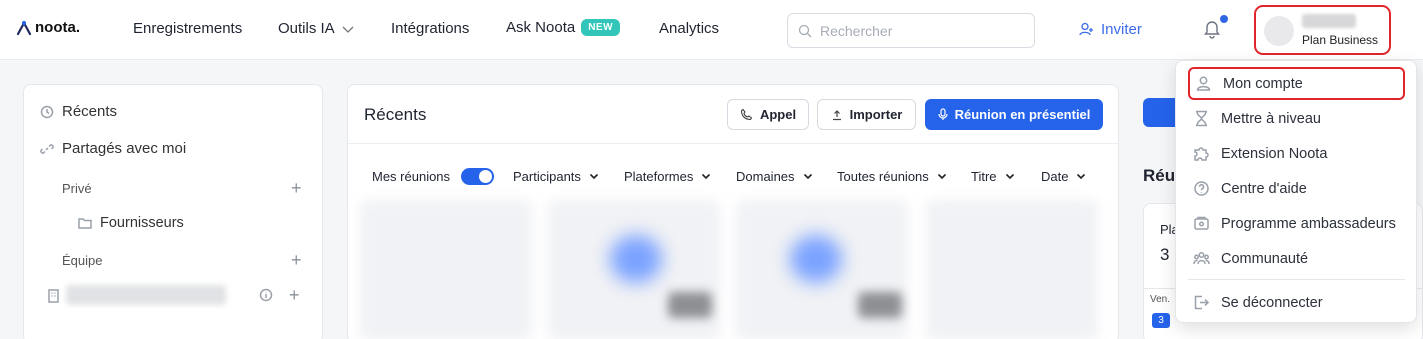 The width and height of the screenshot is (1423, 339). What do you see at coordinates (690, 305) in the screenshot?
I see `blurred-duration-badge` at bounding box center [690, 305].